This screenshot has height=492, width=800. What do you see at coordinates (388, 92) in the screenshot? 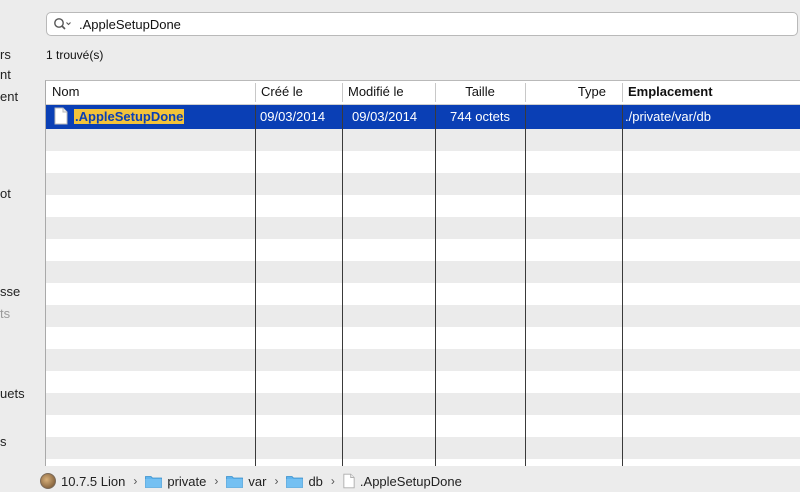
I see `column-header-modified: Modifié le` at bounding box center [388, 92].